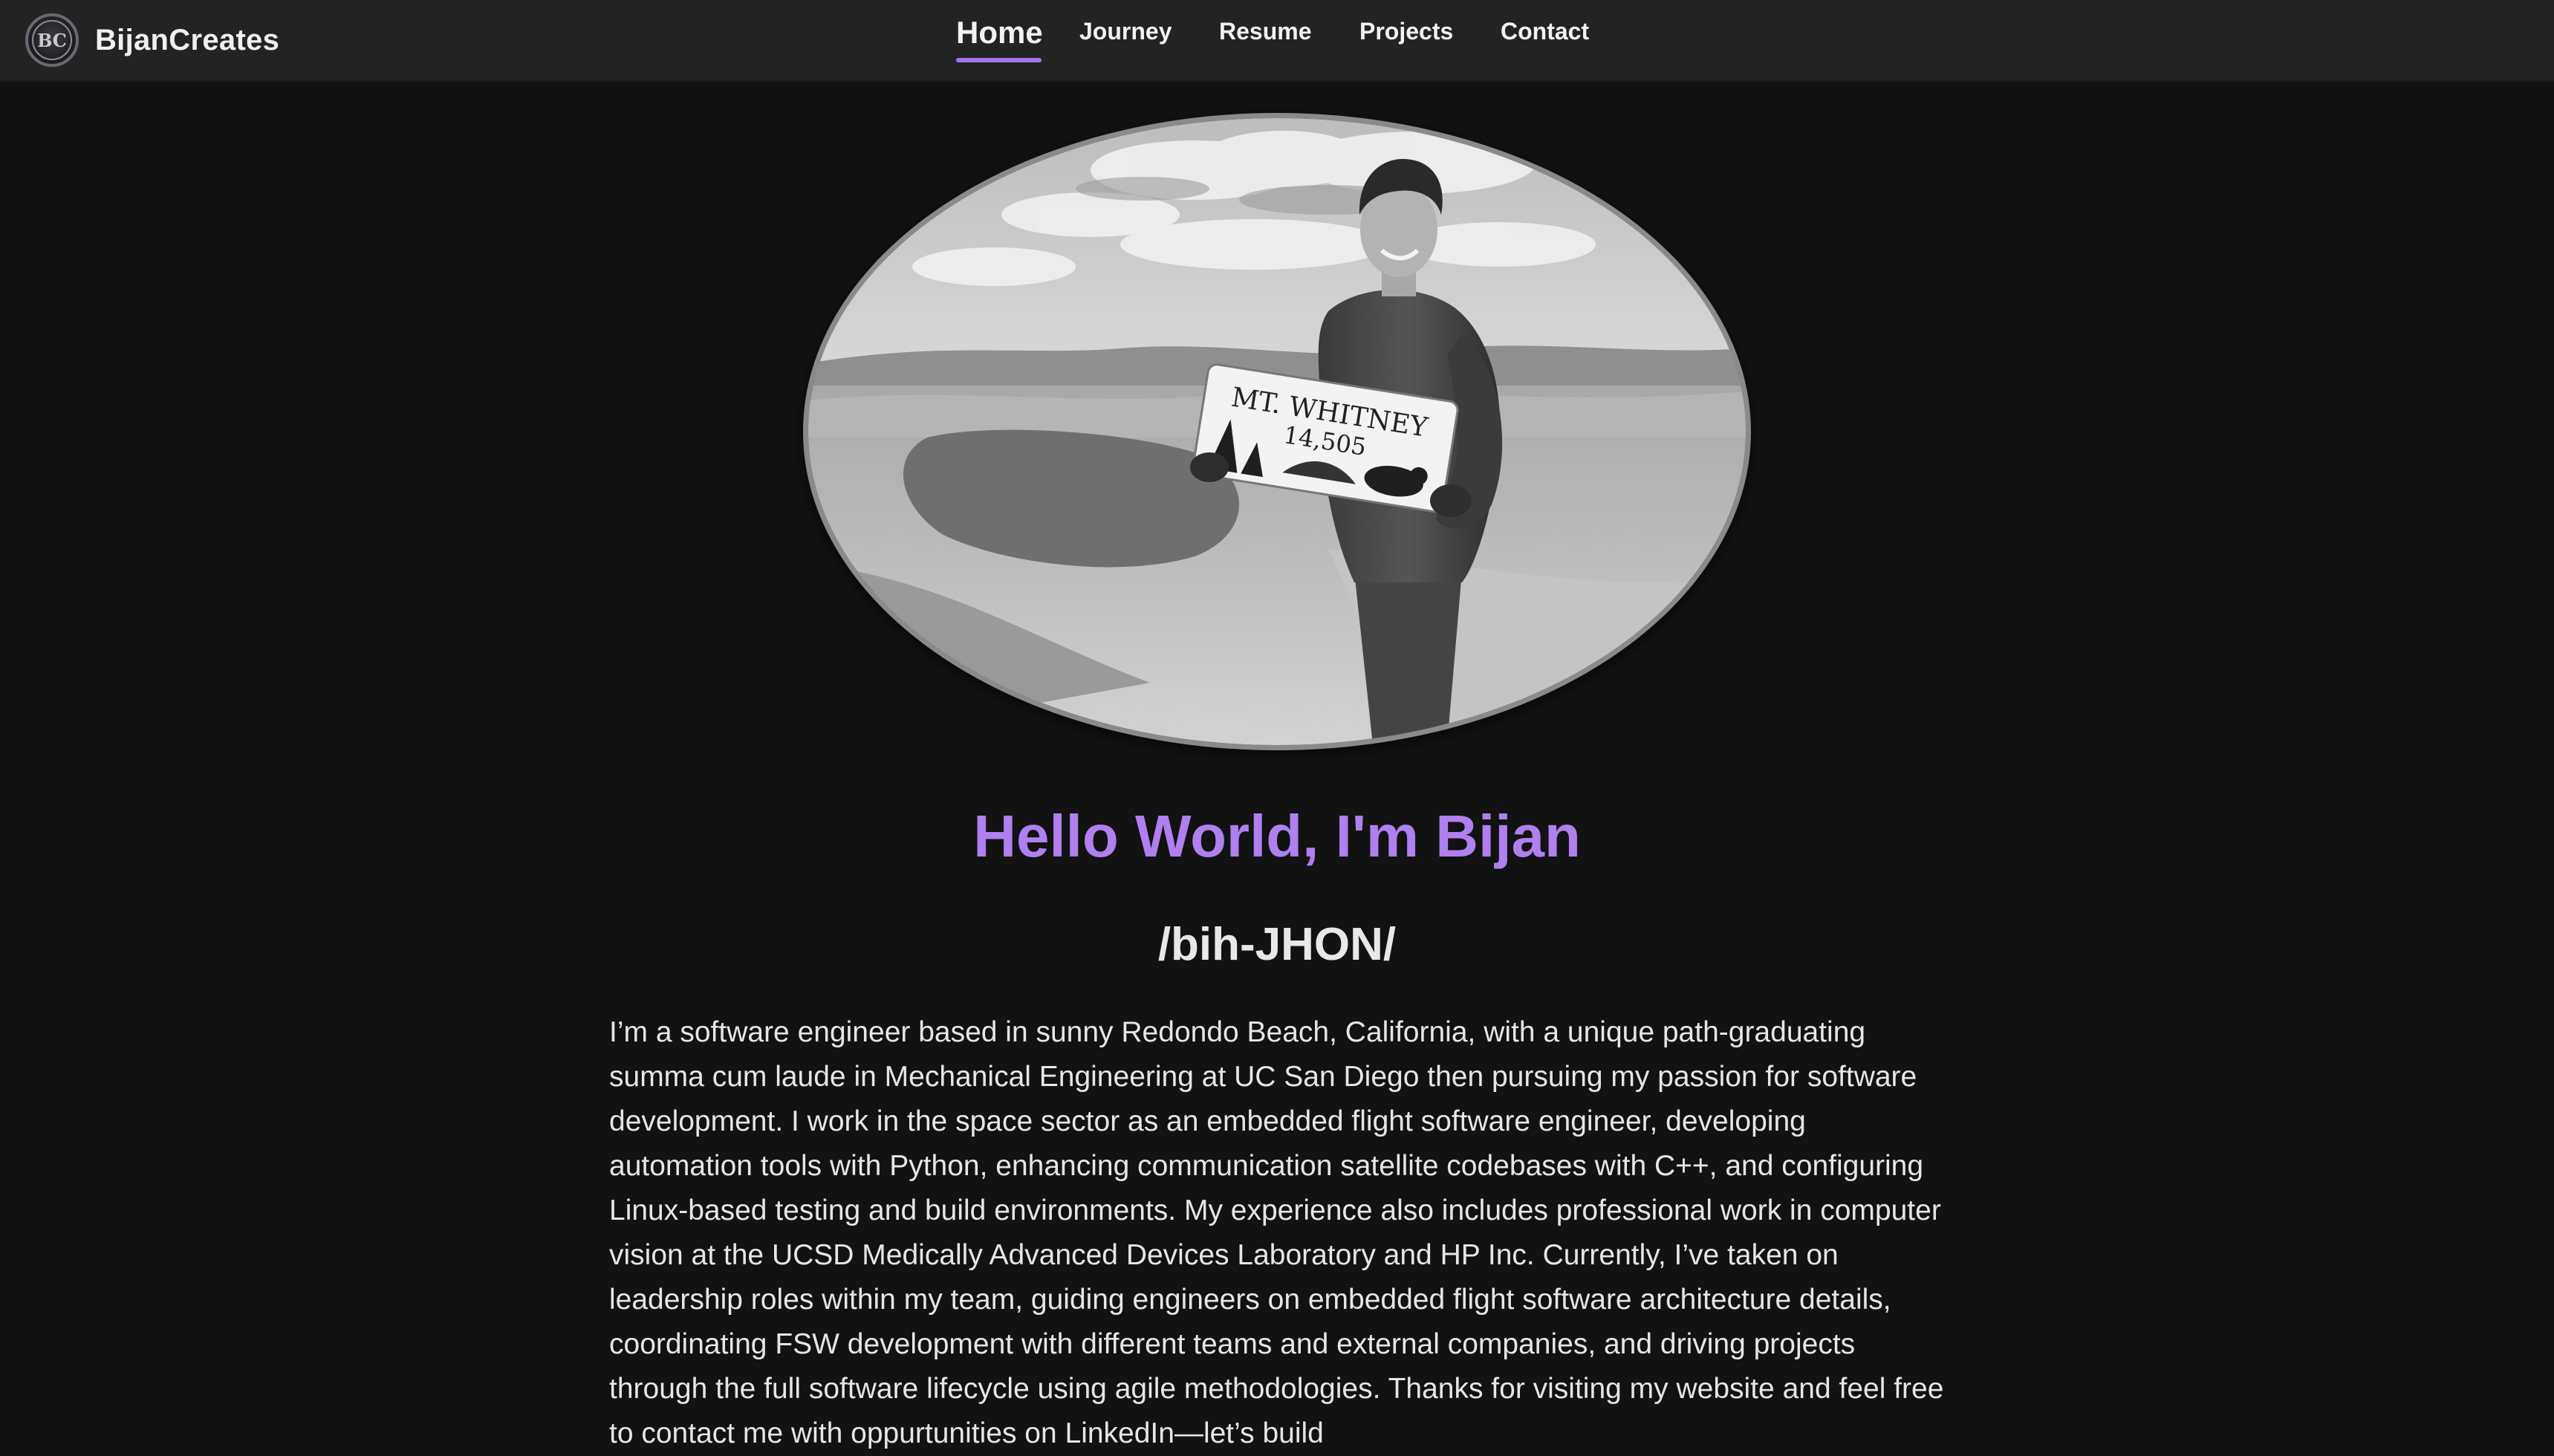 Image resolution: width=2554 pixels, height=1456 pixels. Describe the element at coordinates (1277, 945) in the screenshot. I see `name-pronunciation: /bih-JHON/` at that location.